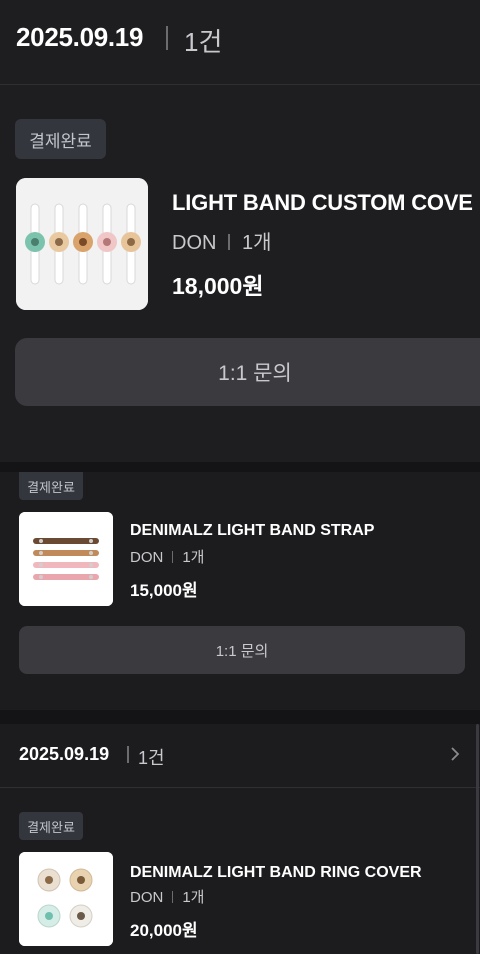 This screenshot has width=480, height=954. What do you see at coordinates (276, 873) in the screenshot?
I see `product-name: DENIMALZ LIGHT BAND RING COVER` at bounding box center [276, 873].